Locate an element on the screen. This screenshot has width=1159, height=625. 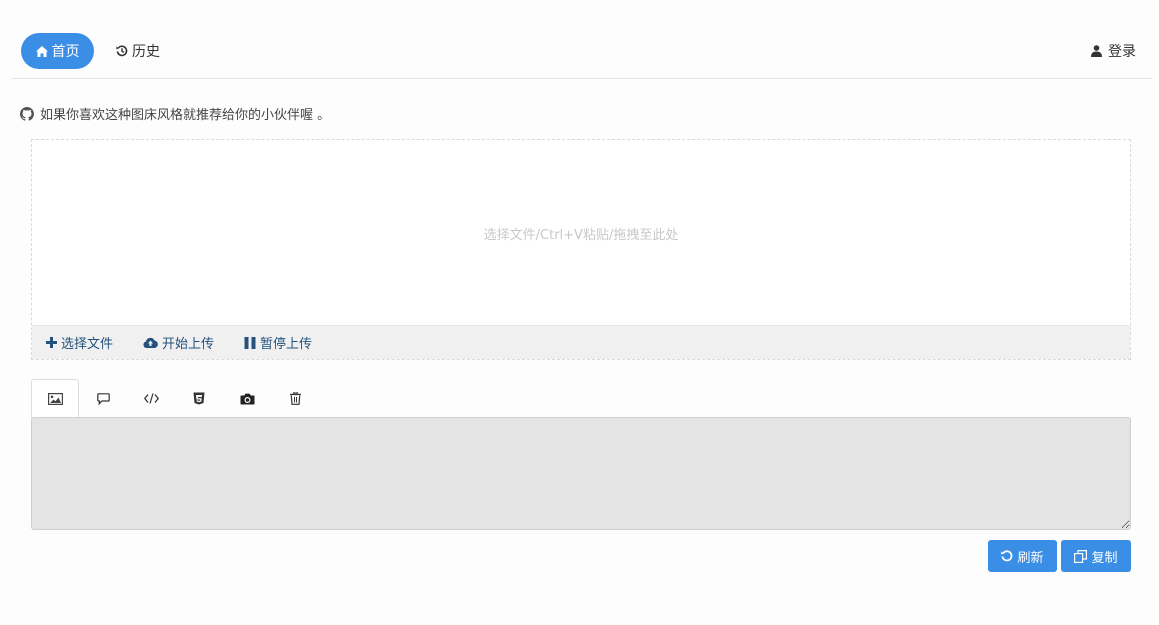
tab-code is located at coordinates (151, 398).